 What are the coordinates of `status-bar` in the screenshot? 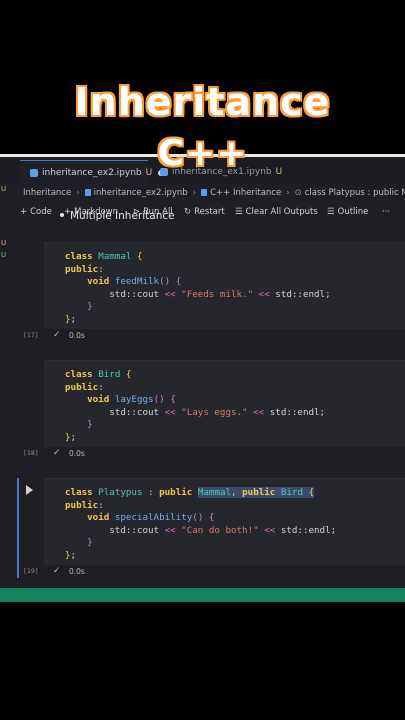 It's located at (202, 595).